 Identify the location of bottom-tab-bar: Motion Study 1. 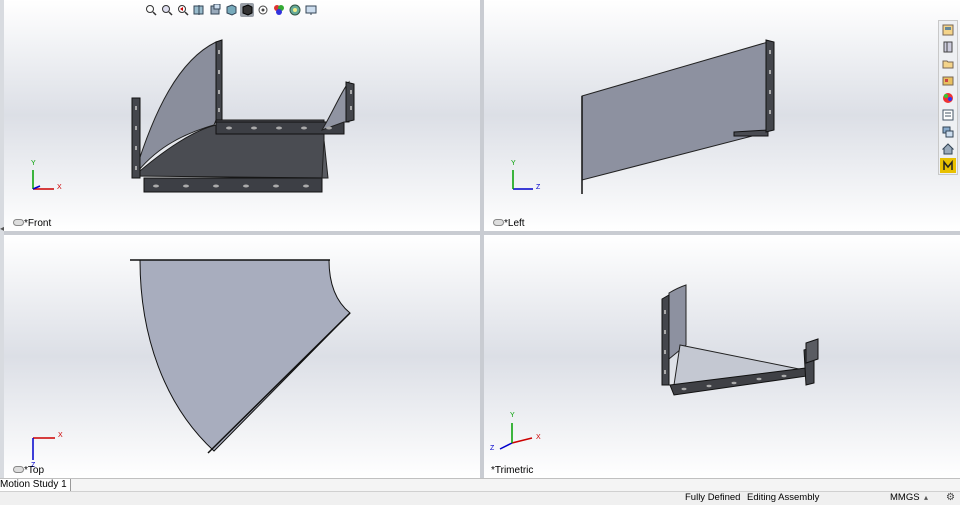
(480, 485).